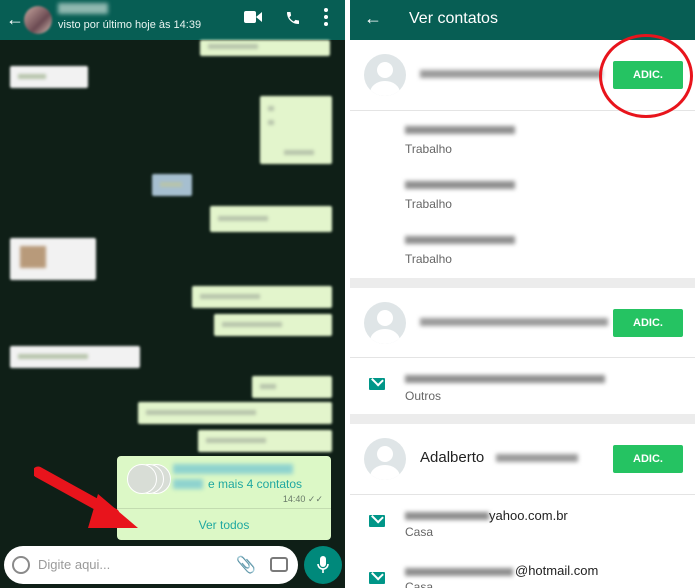 This screenshot has width=695, height=588. I want to click on red-arrow-annotation, so click(86, 497).